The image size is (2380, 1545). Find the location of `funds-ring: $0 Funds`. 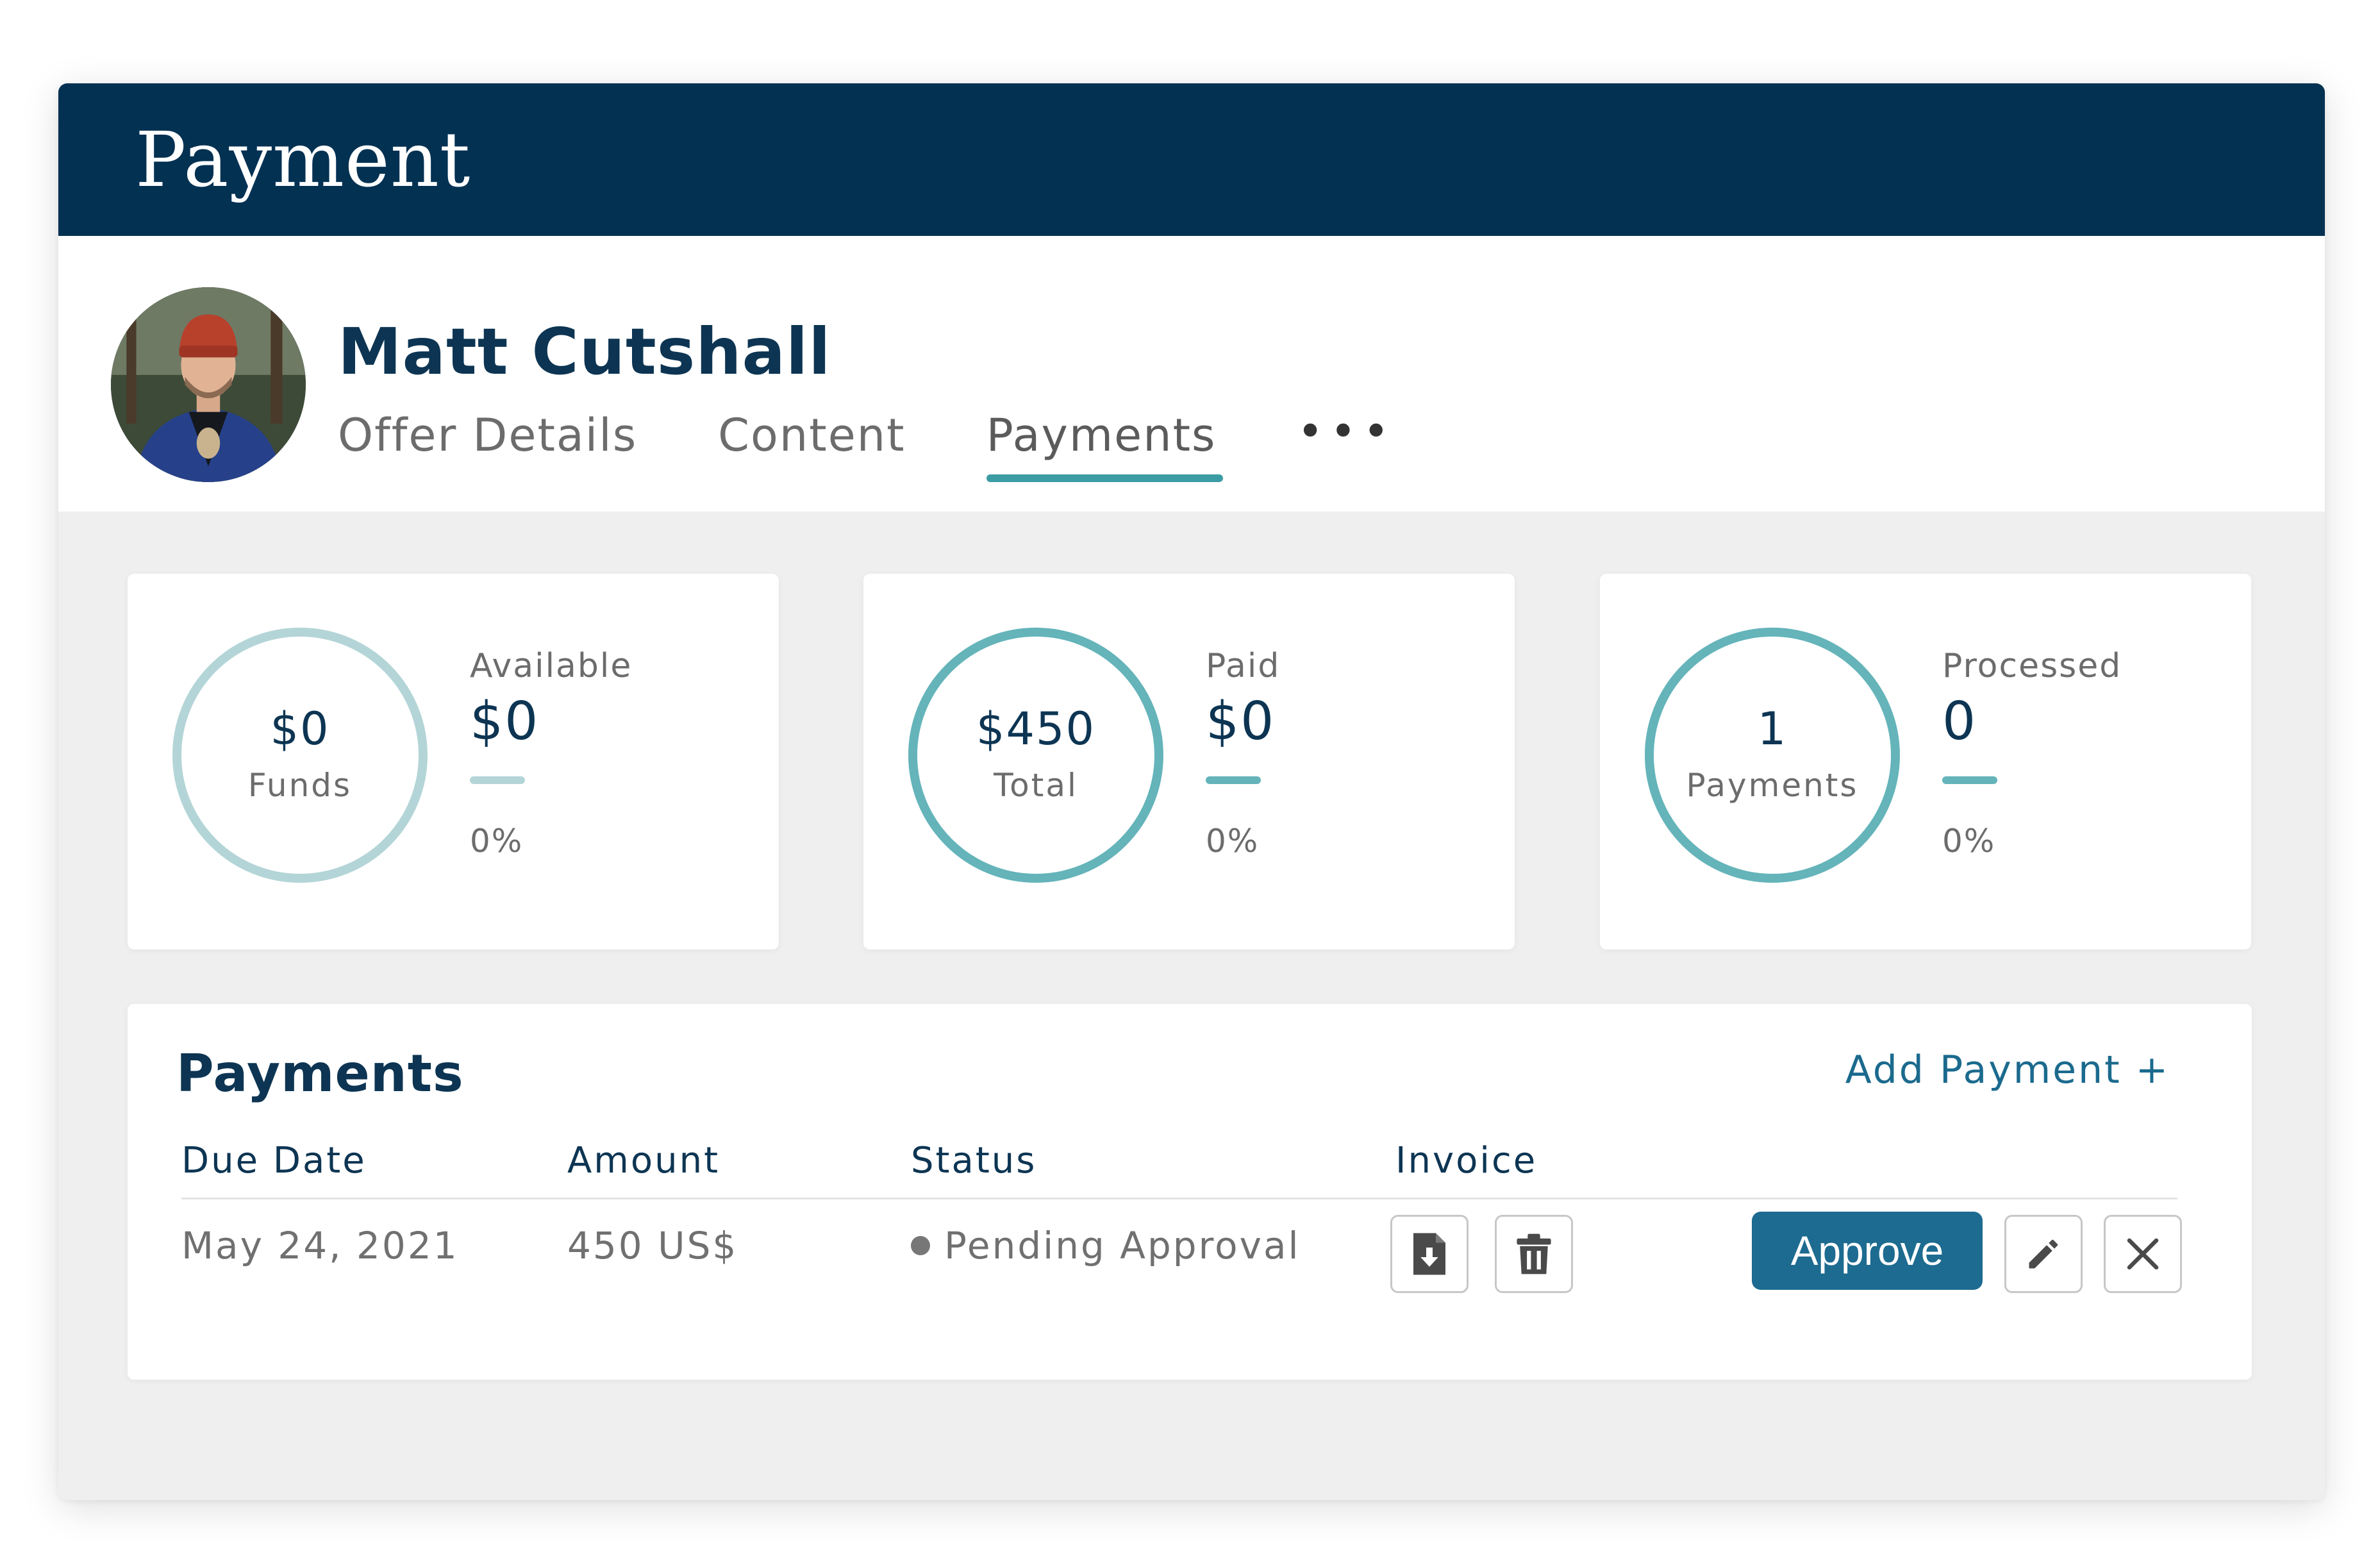

funds-ring: $0 Funds is located at coordinates (300, 755).